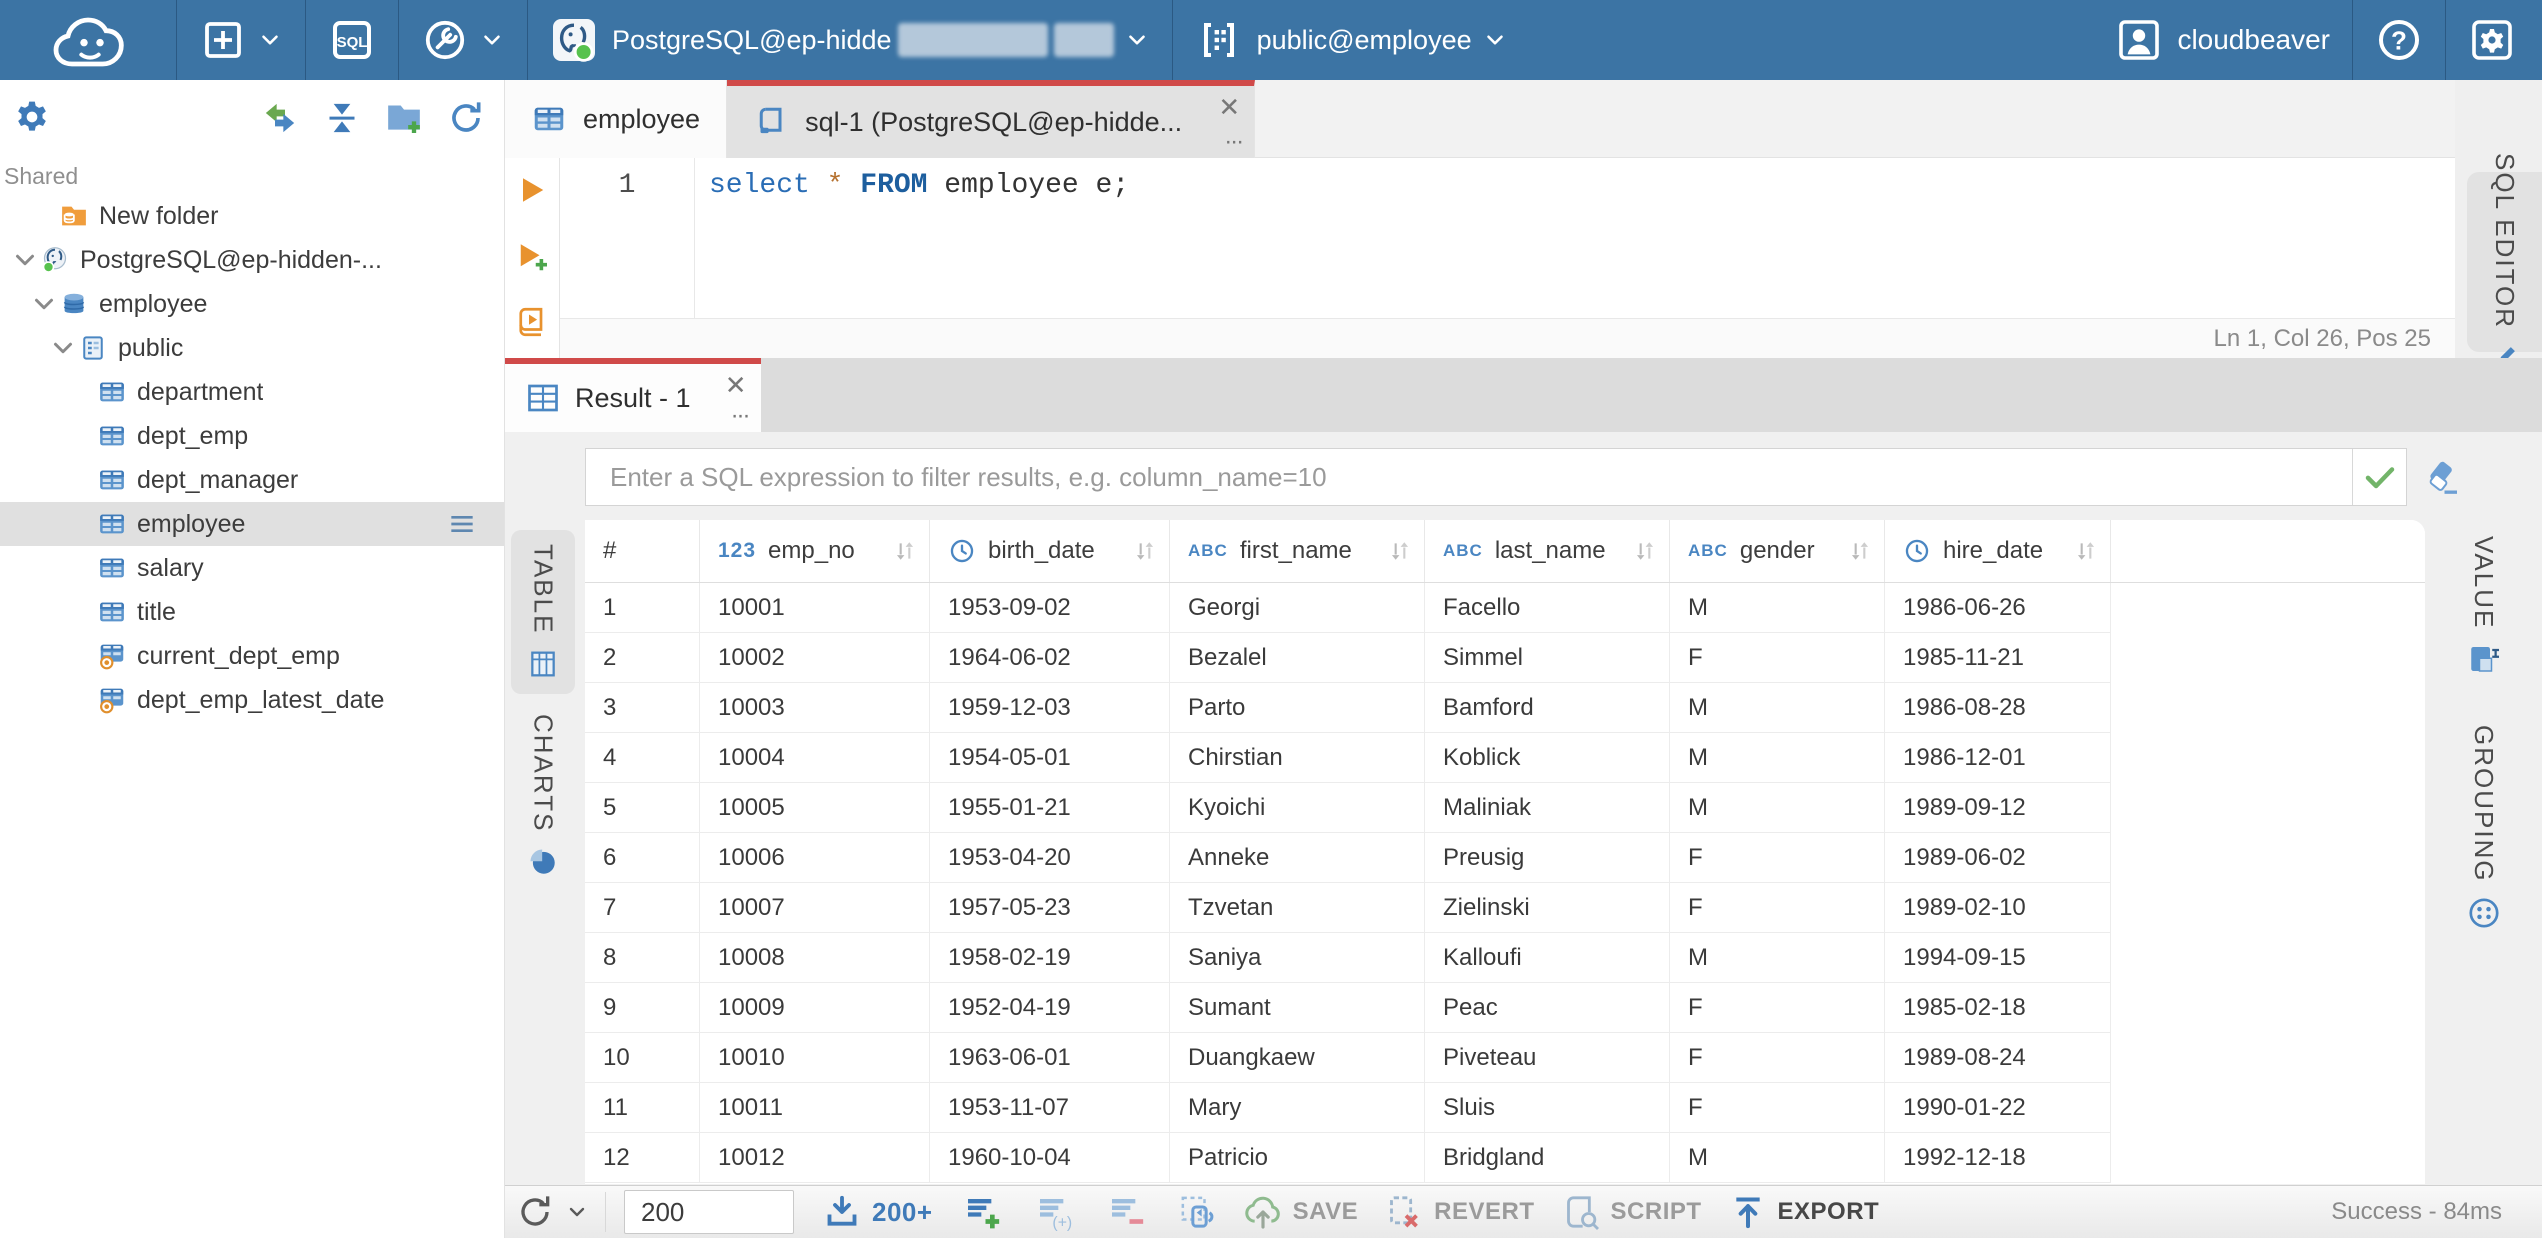 This screenshot has width=2542, height=1238. What do you see at coordinates (252, 524) in the screenshot?
I see `tree-item-employee: employee` at bounding box center [252, 524].